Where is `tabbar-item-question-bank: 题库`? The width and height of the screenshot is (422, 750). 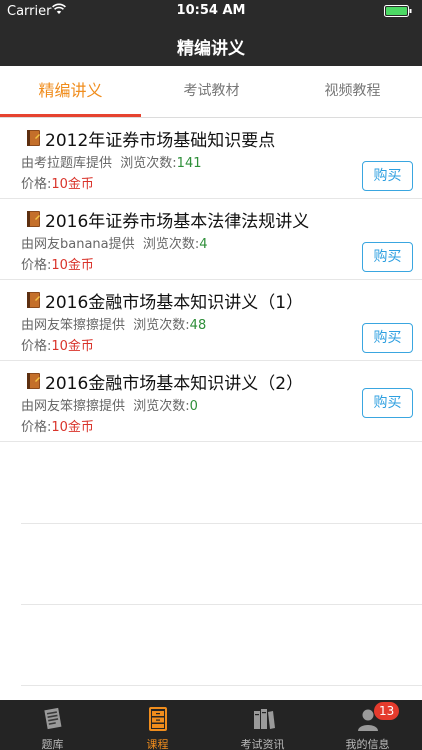
tabbar-item-question-bank: 题库 is located at coordinates (52, 725).